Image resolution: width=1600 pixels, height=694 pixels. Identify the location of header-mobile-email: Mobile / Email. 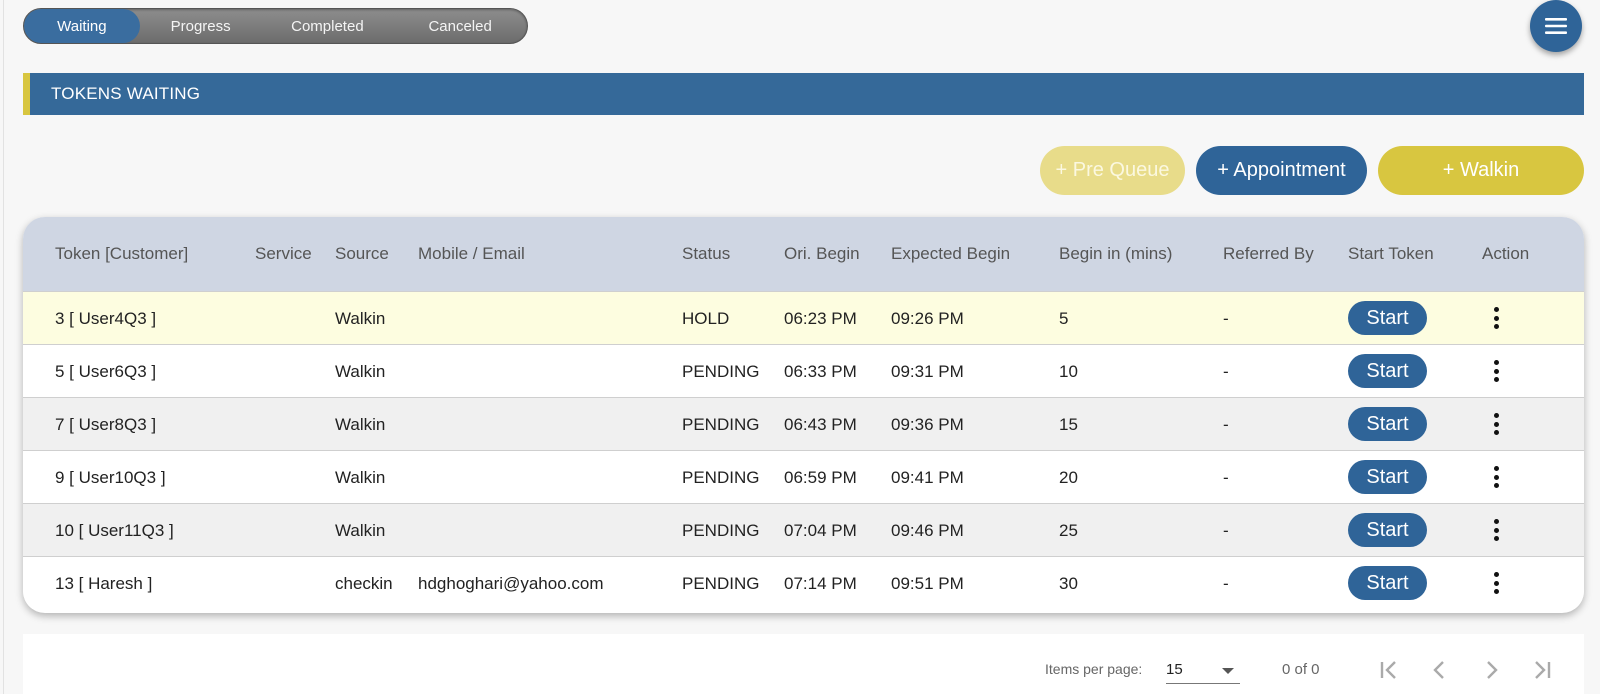
(471, 254).